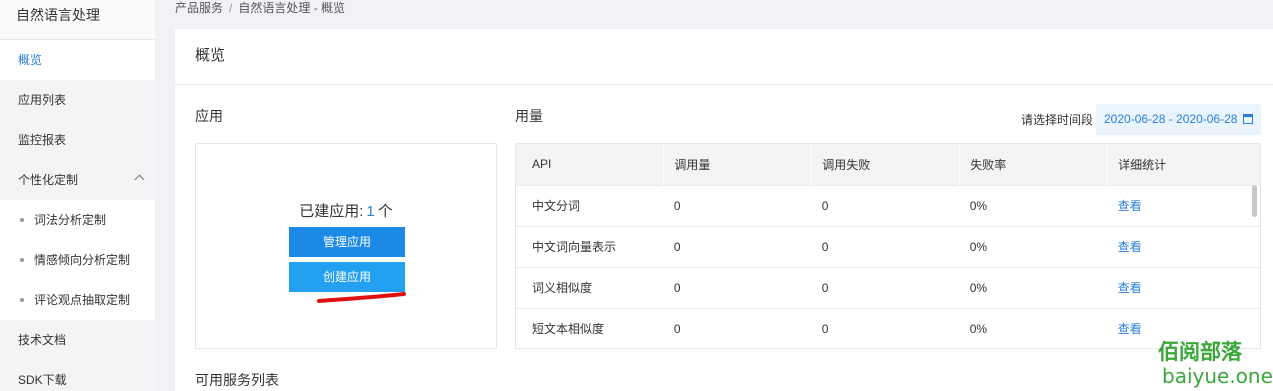 Image resolution: width=1273 pixels, height=391 pixels. What do you see at coordinates (347, 277) in the screenshot?
I see `create-app-button: 创建应用` at bounding box center [347, 277].